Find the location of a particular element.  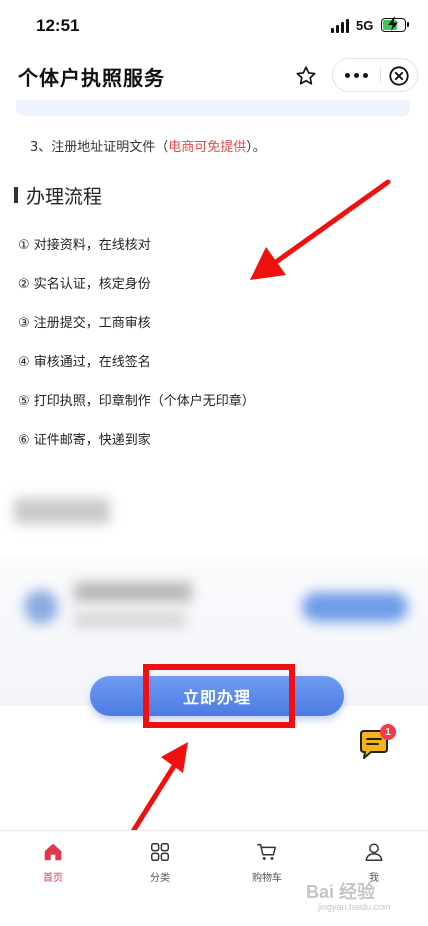

user-icon is located at coordinates (374, 852).